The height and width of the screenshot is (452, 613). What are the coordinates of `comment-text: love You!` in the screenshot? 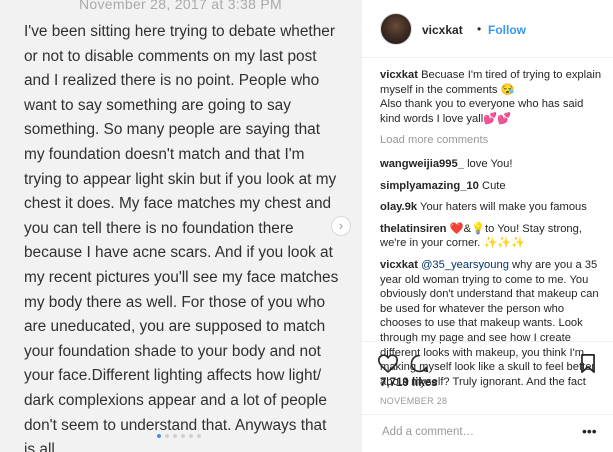 It's located at (490, 163).